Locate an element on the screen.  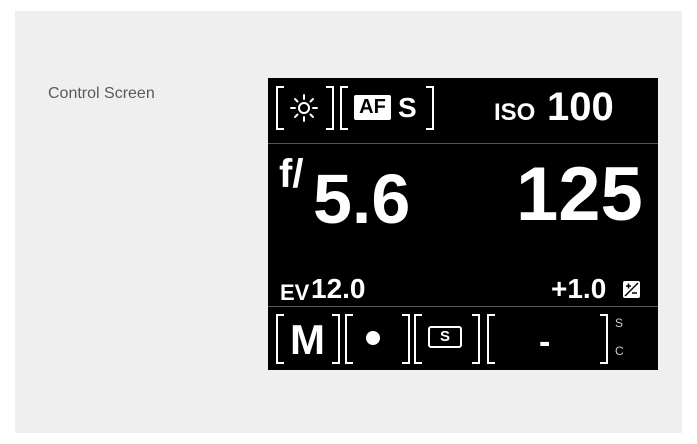
aperture-prefix: f/ is located at coordinates (291, 174).